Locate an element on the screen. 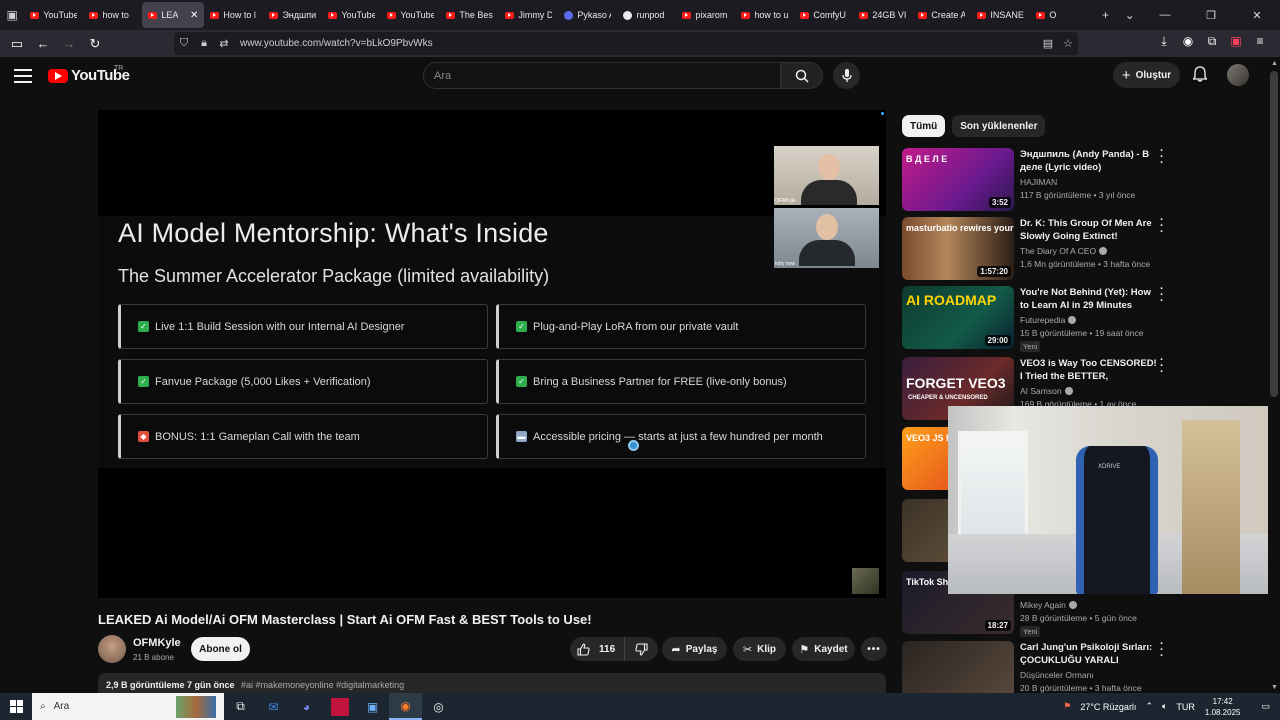 Image resolution: width=1280 pixels, height=720 pixels. like-button: 116 is located at coordinates (597, 649).